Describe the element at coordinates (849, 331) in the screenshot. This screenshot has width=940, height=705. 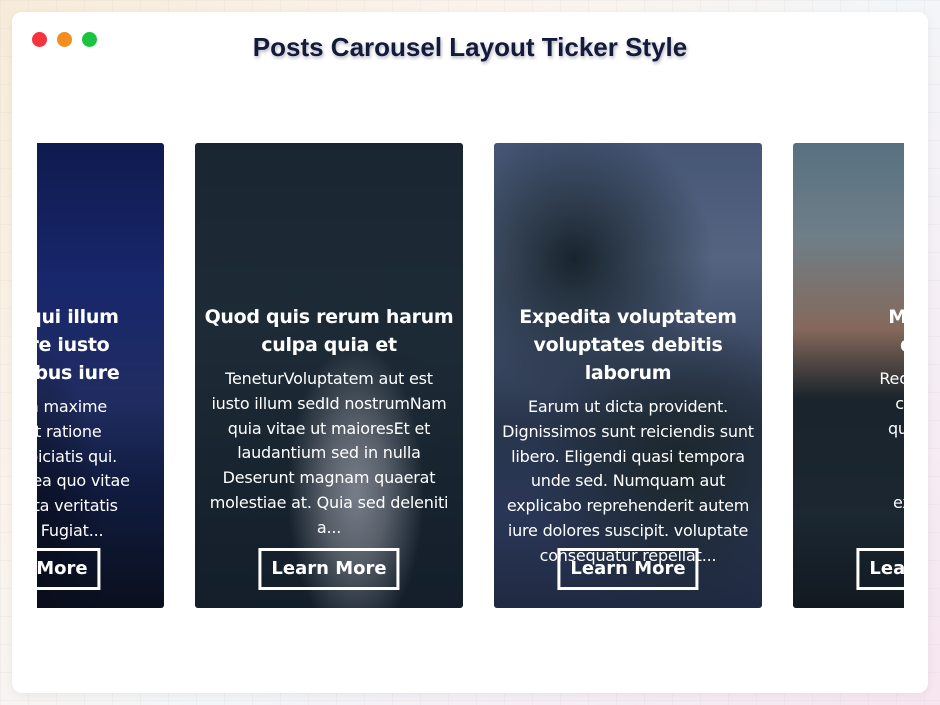
I see `post-title: Mollitia dolor` at that location.